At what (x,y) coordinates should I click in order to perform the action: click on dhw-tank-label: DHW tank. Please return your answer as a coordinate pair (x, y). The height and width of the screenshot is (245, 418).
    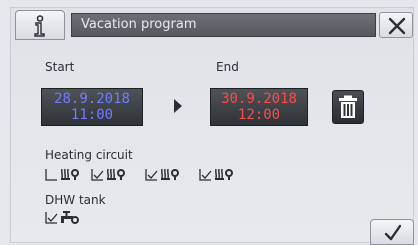
    Looking at the image, I should click on (75, 200).